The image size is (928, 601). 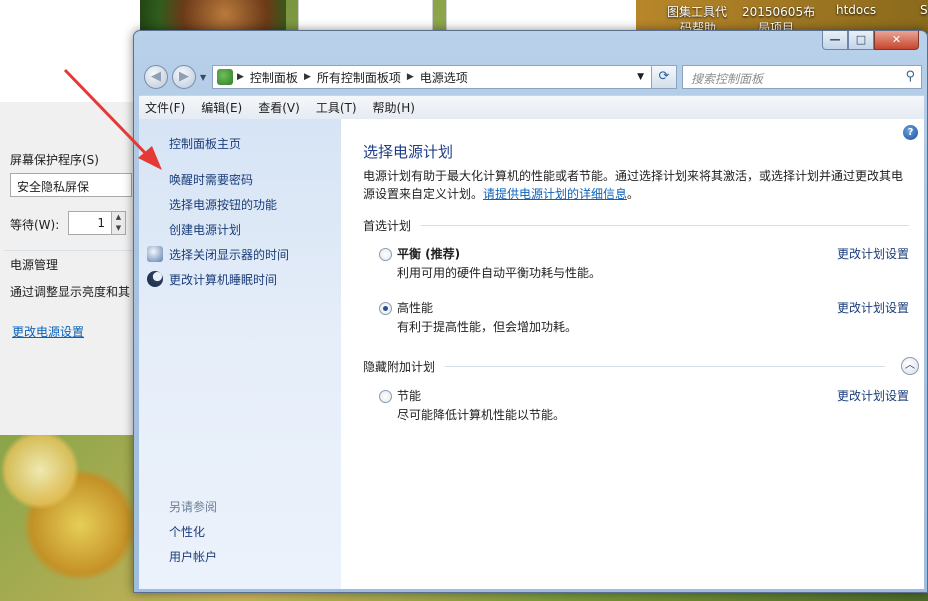 What do you see at coordinates (205, 143) in the screenshot?
I see `control-panel-home-link: 控制面板主页` at bounding box center [205, 143].